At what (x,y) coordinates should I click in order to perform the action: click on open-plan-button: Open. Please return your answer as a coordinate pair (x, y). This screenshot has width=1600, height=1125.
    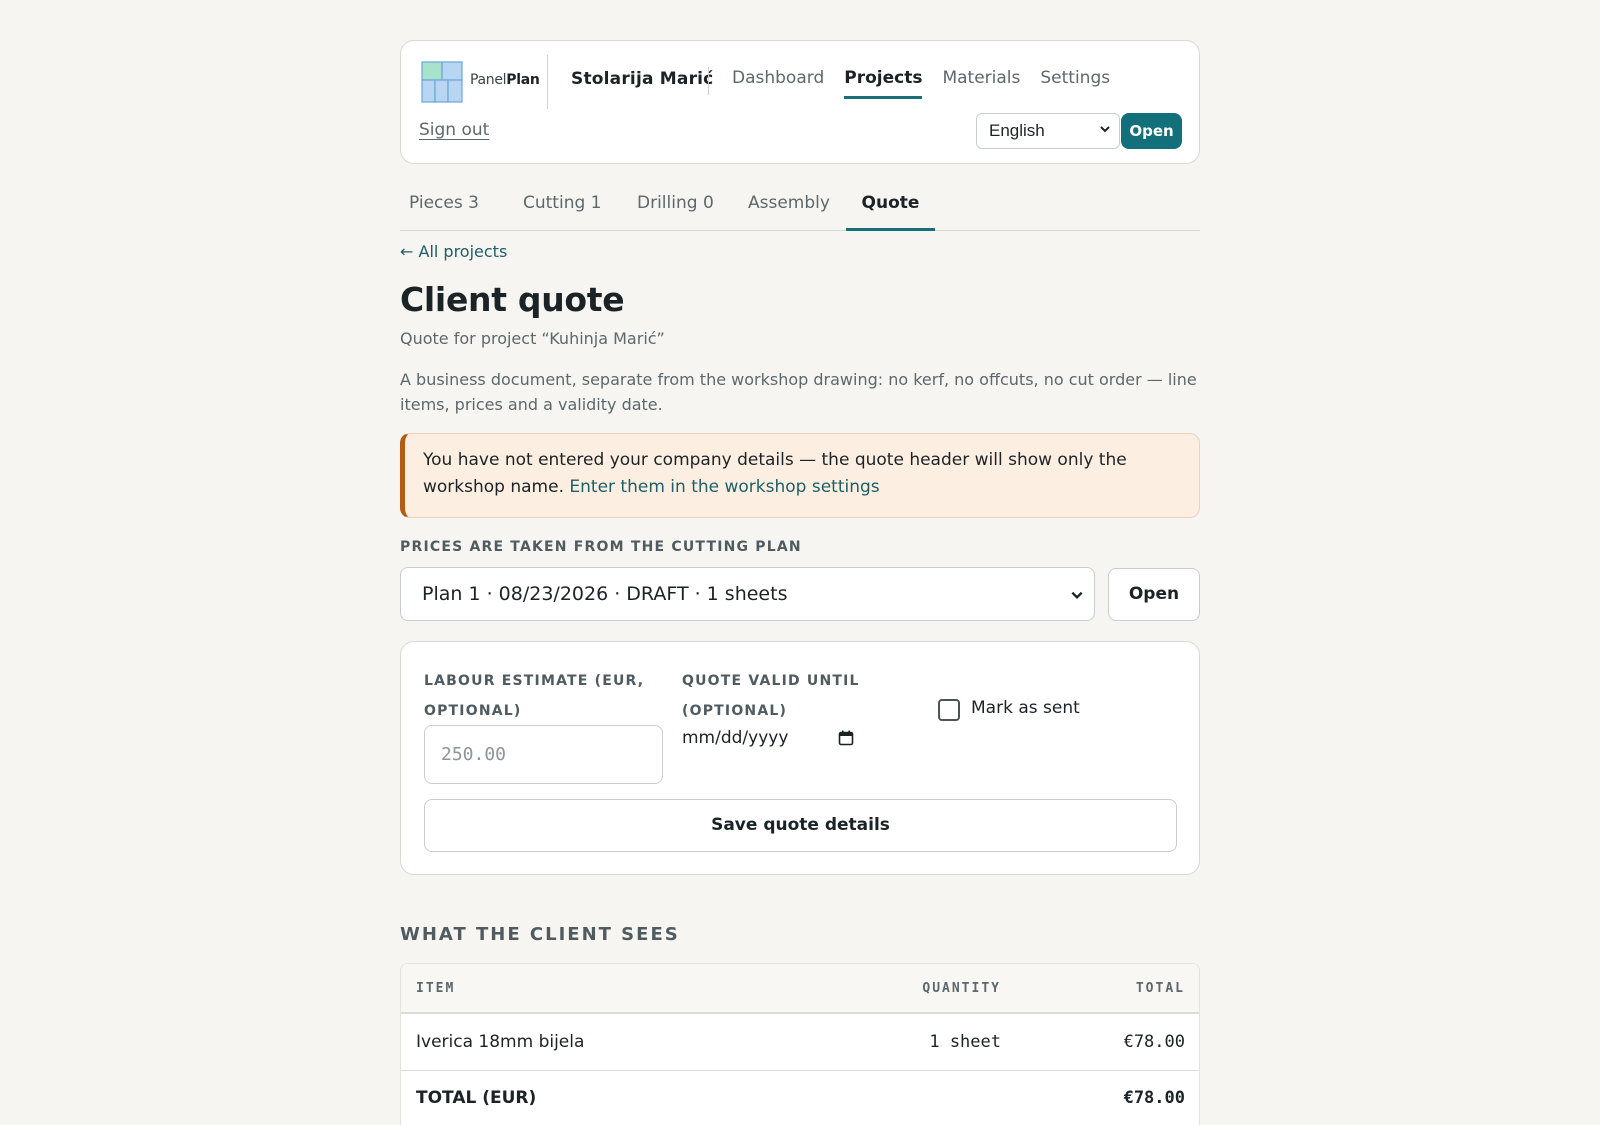
    Looking at the image, I should click on (1154, 594).